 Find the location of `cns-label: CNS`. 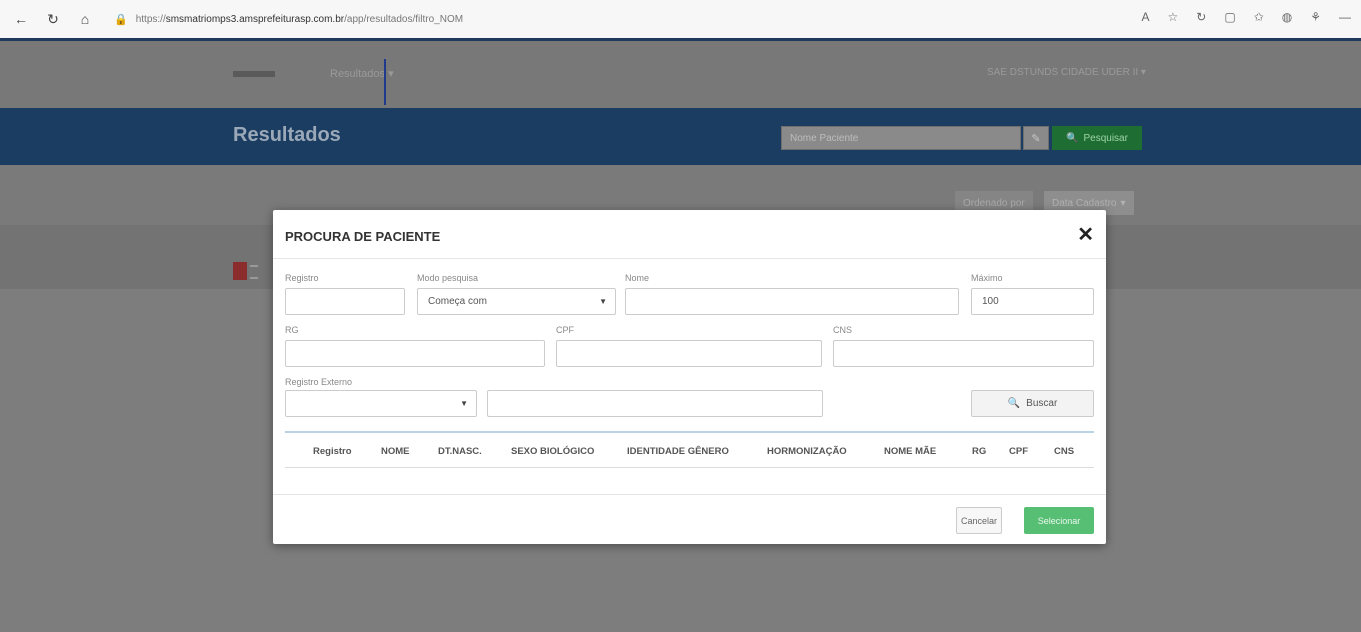

cns-label: CNS is located at coordinates (843, 330).